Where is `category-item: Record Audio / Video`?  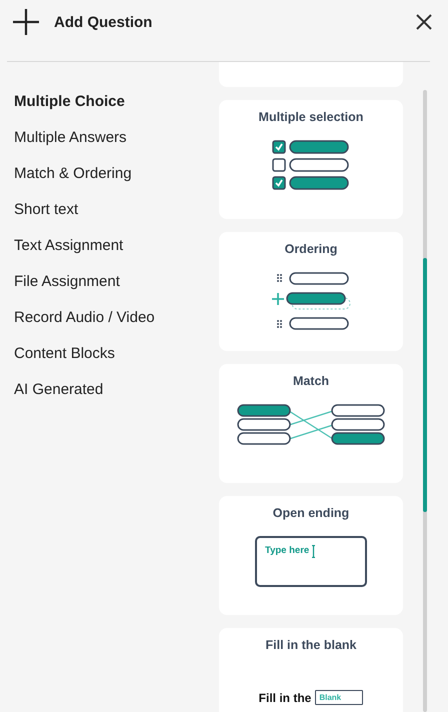 category-item: Record Audio / Video is located at coordinates (116, 326).